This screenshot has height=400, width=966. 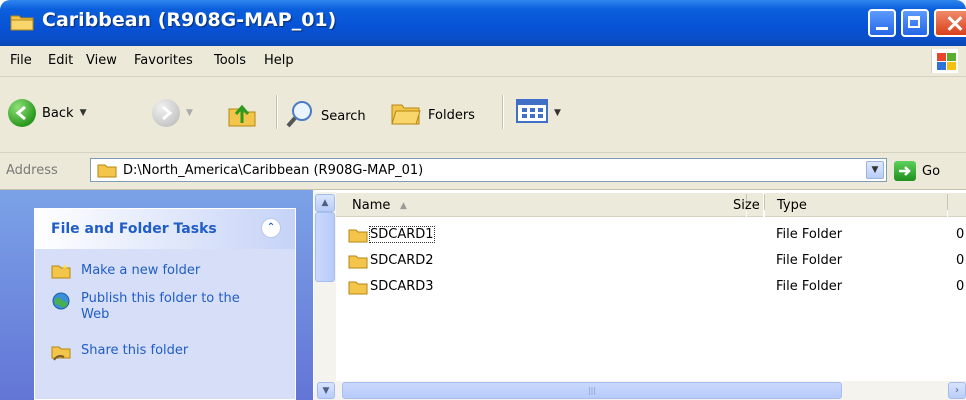 I want to click on title-bar: Caribbean (R908G-MAP_01), so click(x=483, y=23).